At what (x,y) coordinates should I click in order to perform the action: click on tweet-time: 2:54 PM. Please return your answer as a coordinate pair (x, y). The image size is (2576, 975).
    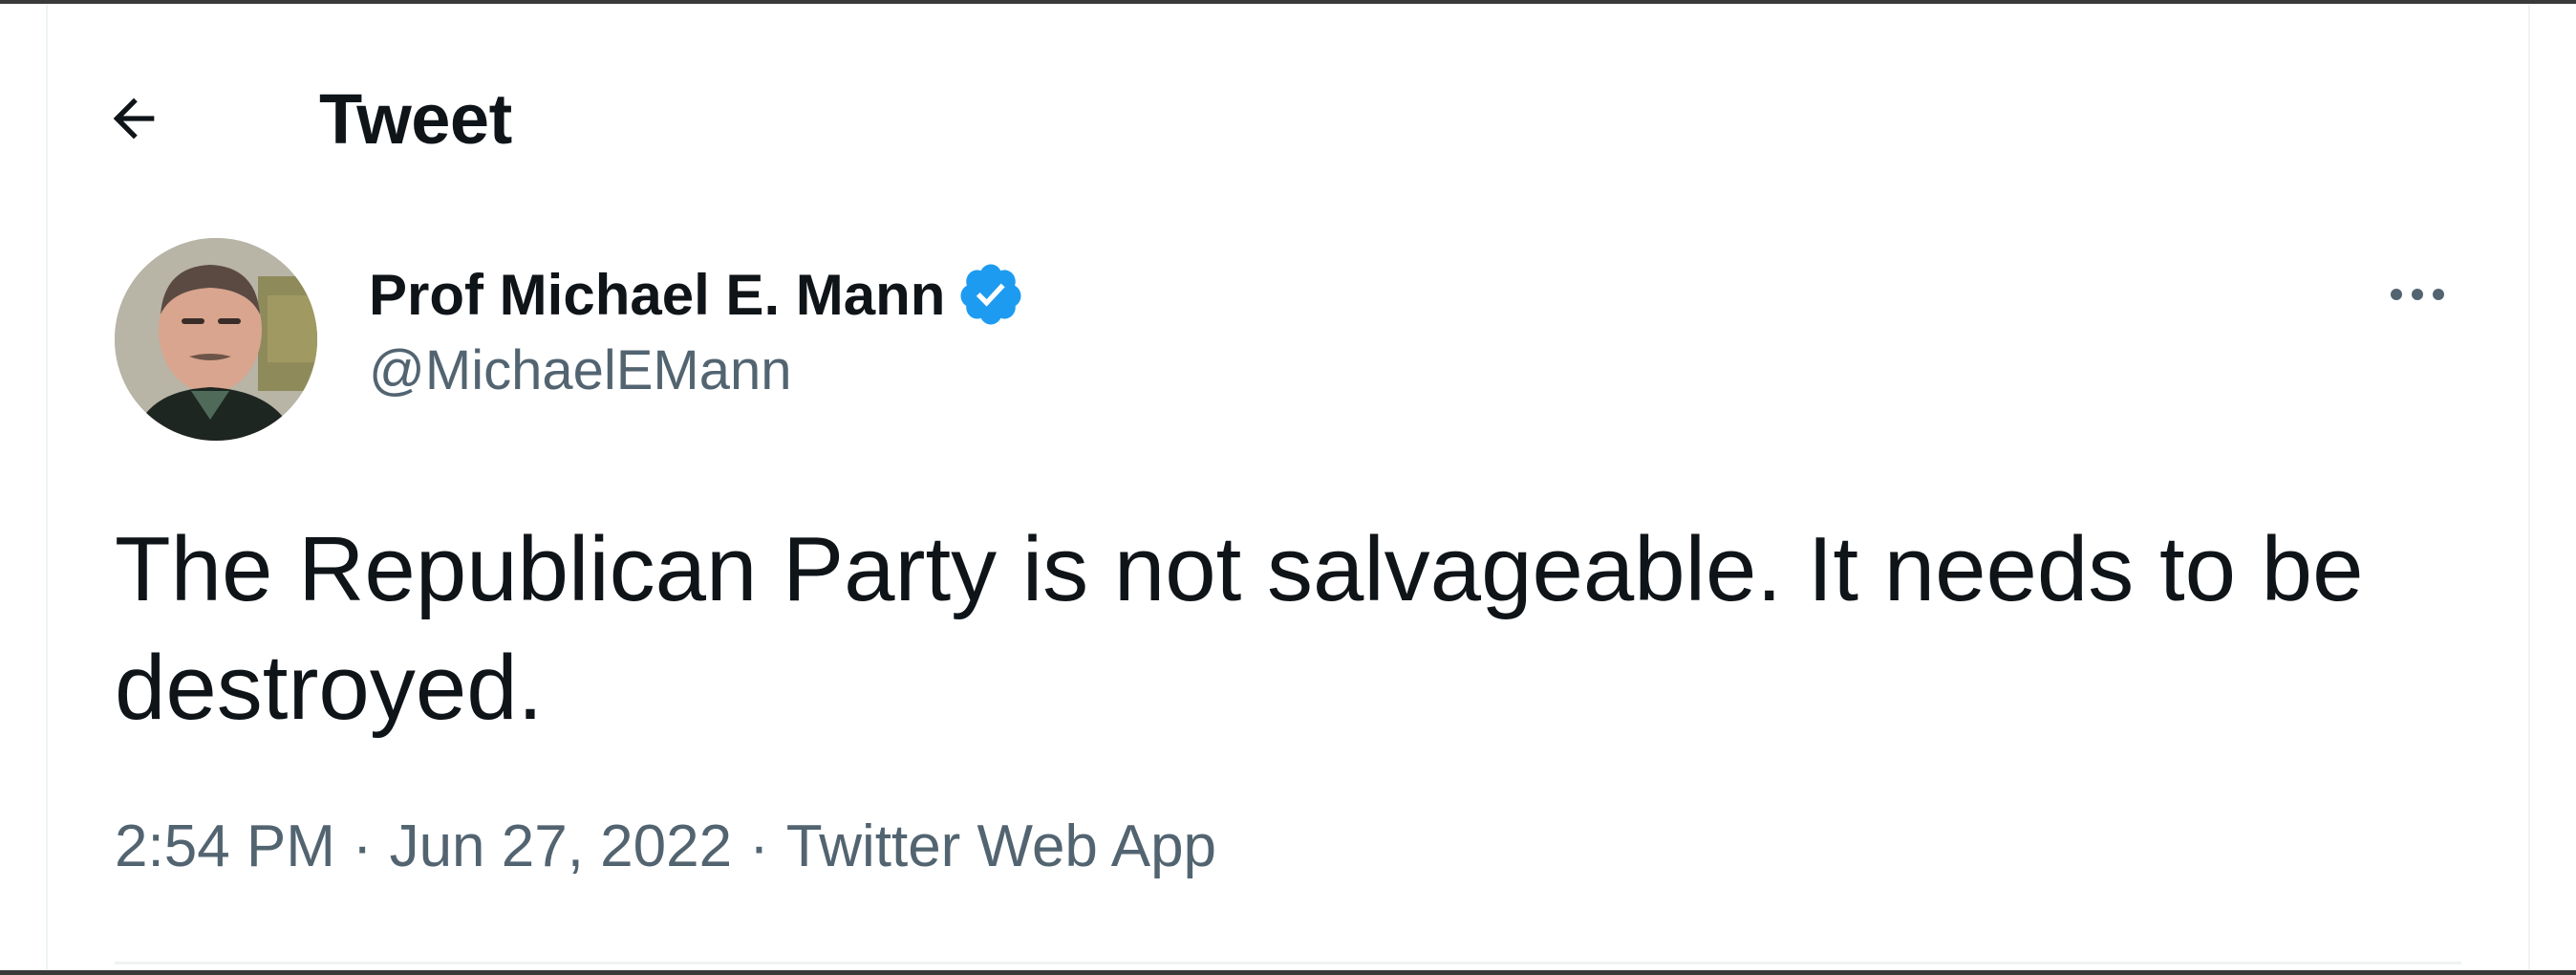
    Looking at the image, I should click on (225, 846).